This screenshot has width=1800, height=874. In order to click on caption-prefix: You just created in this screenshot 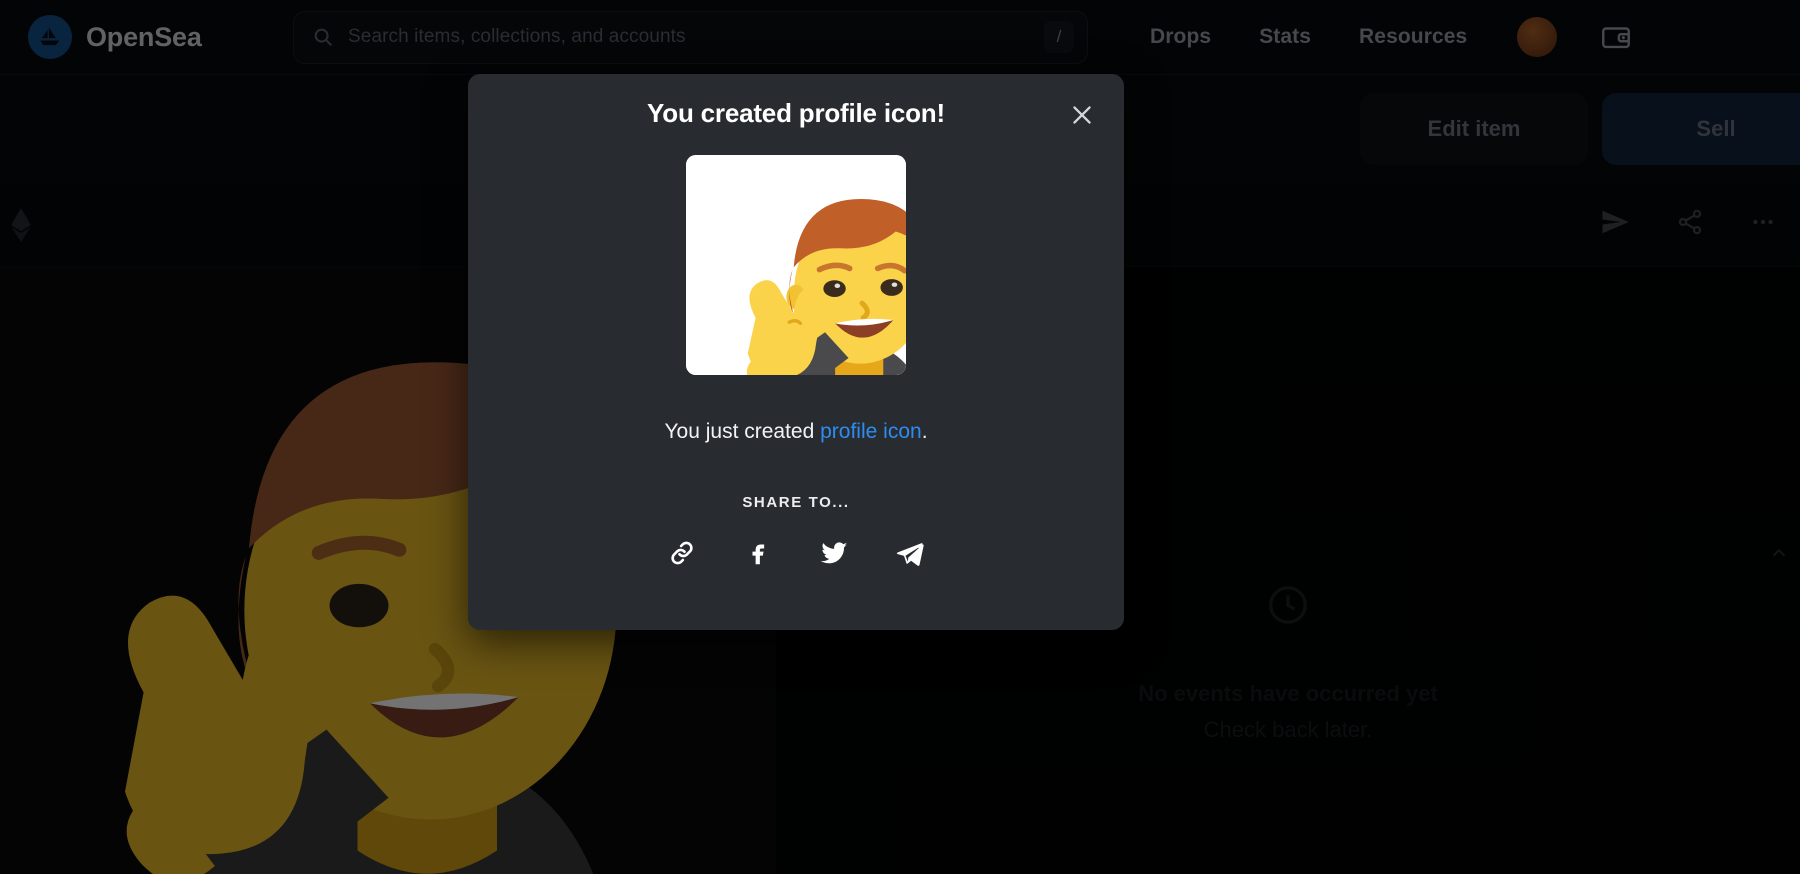, I will do `click(742, 431)`.